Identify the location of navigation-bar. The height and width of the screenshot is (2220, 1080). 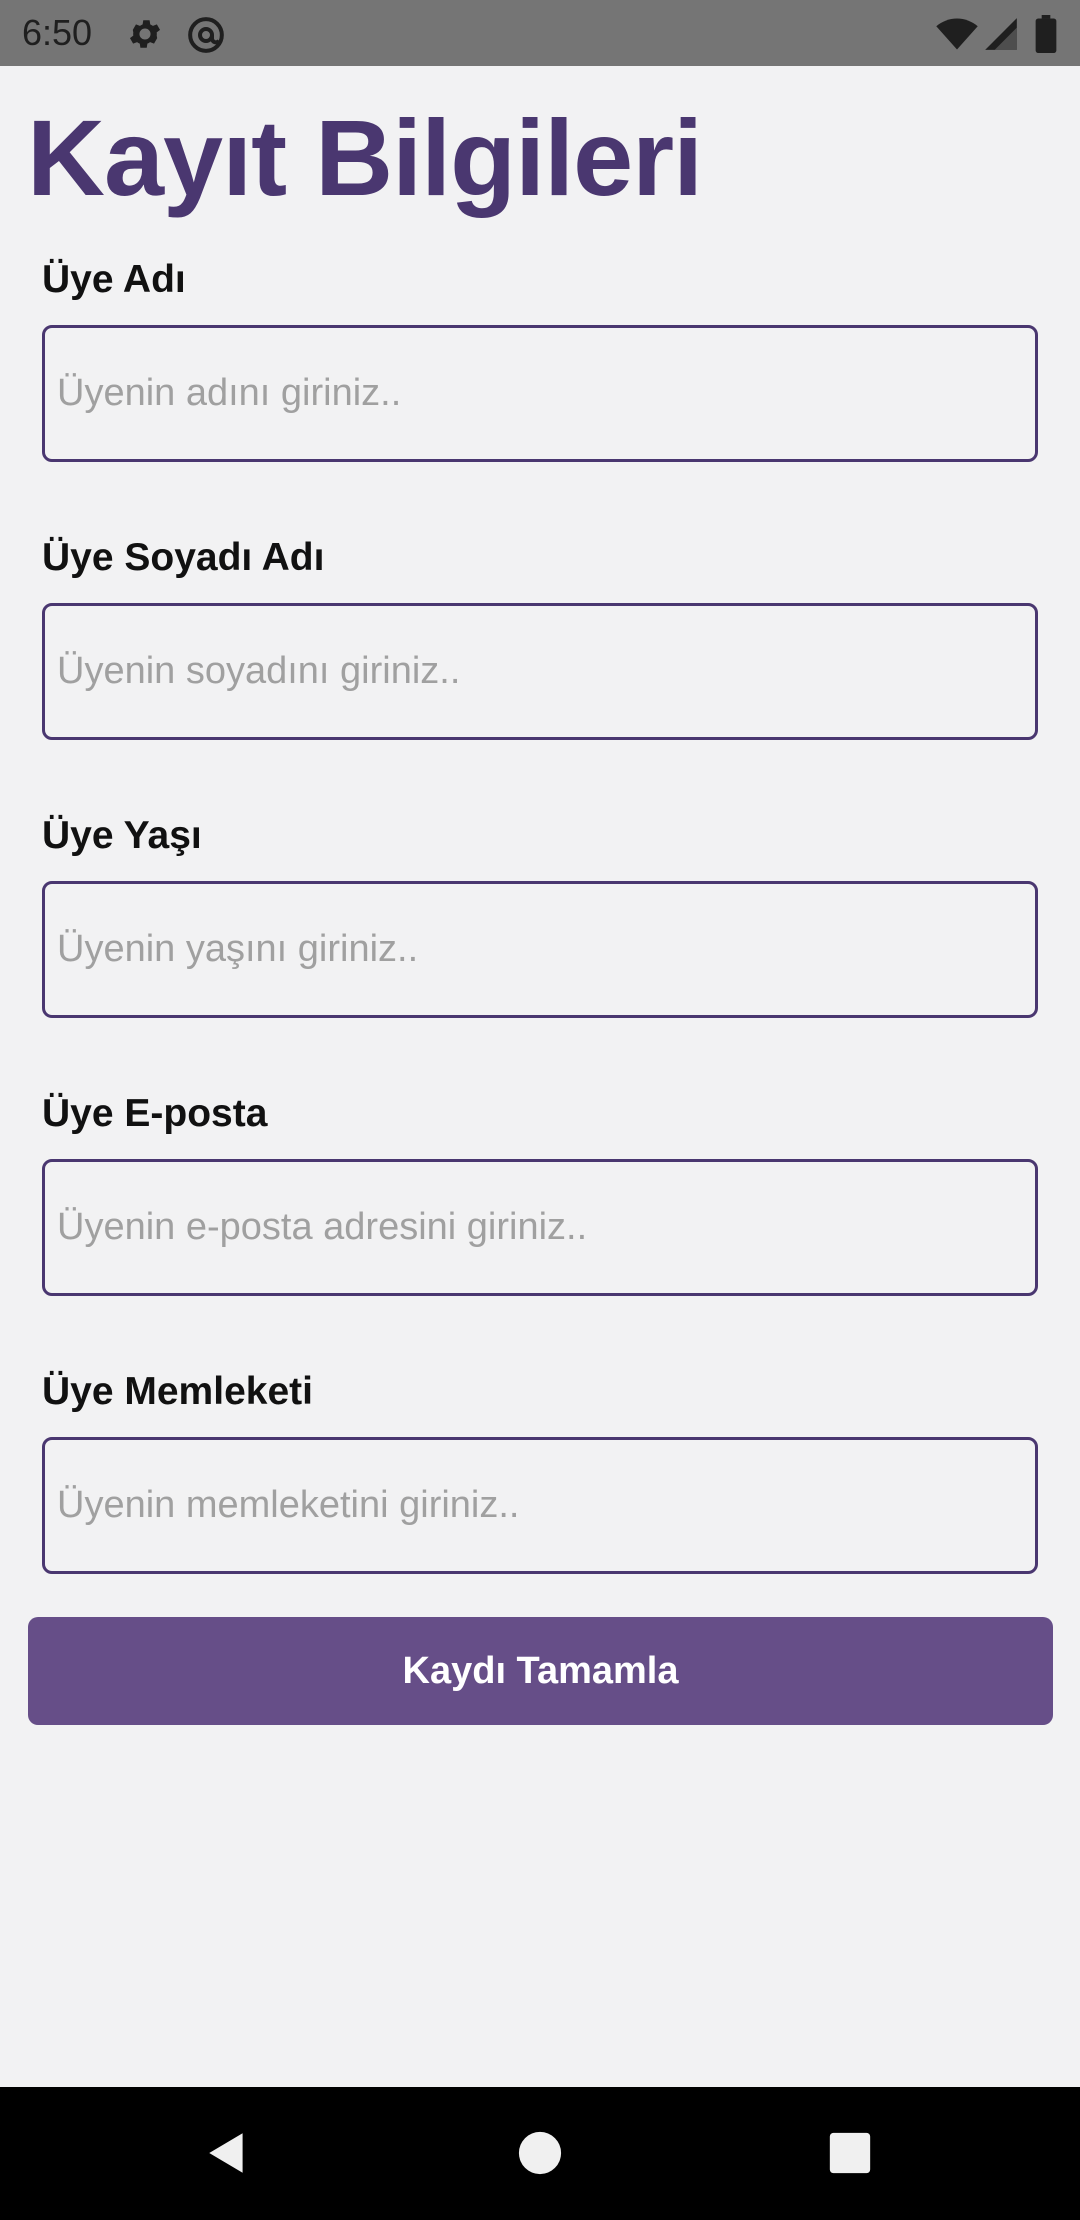
(540, 2153).